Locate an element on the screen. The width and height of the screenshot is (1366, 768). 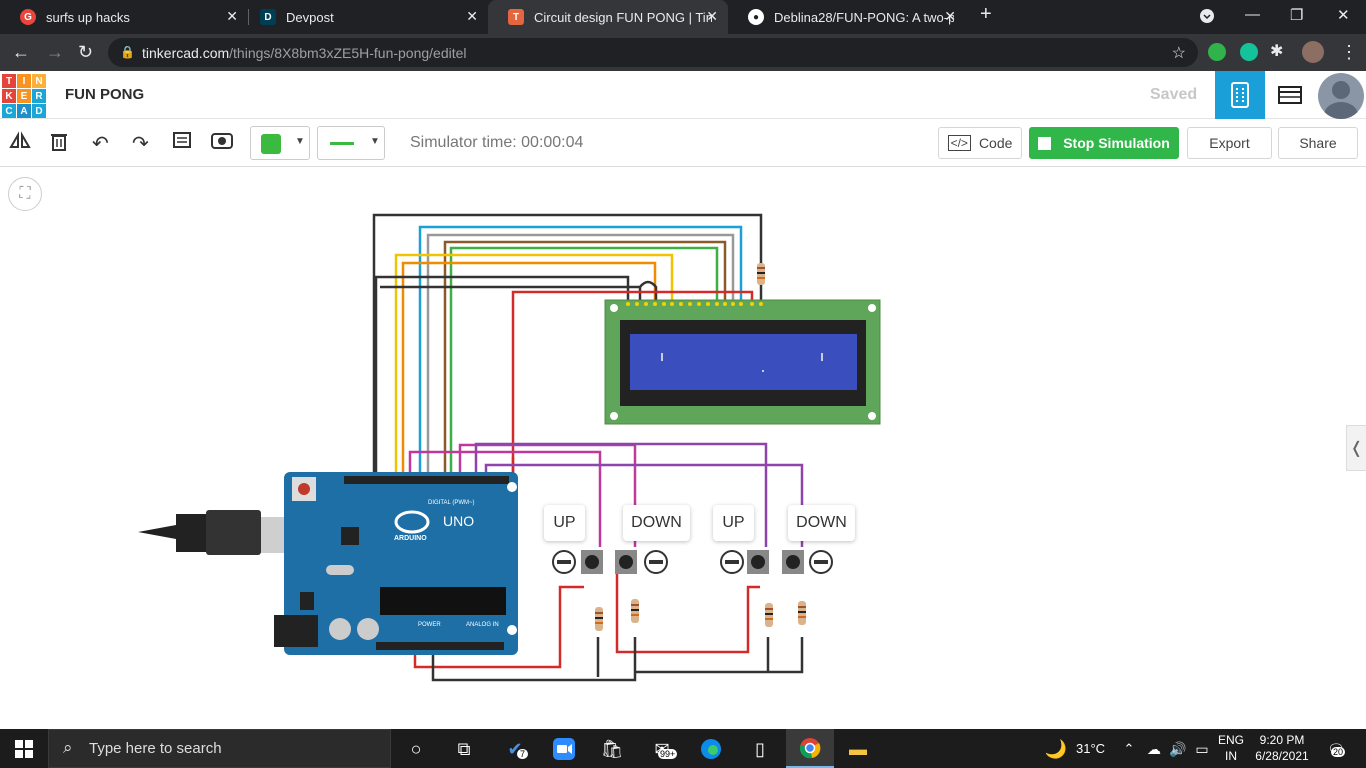
stop-simulation-button: Stop Simulation is located at coordinates (1104, 143).